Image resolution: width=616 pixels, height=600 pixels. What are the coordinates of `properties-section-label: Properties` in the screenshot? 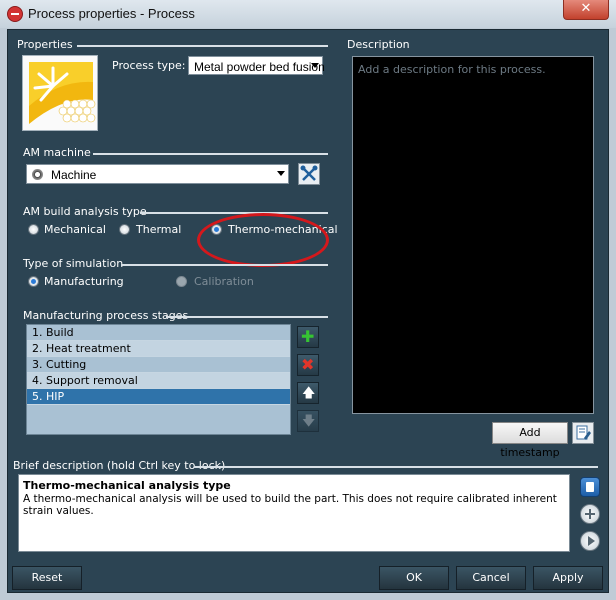 It's located at (45, 44).